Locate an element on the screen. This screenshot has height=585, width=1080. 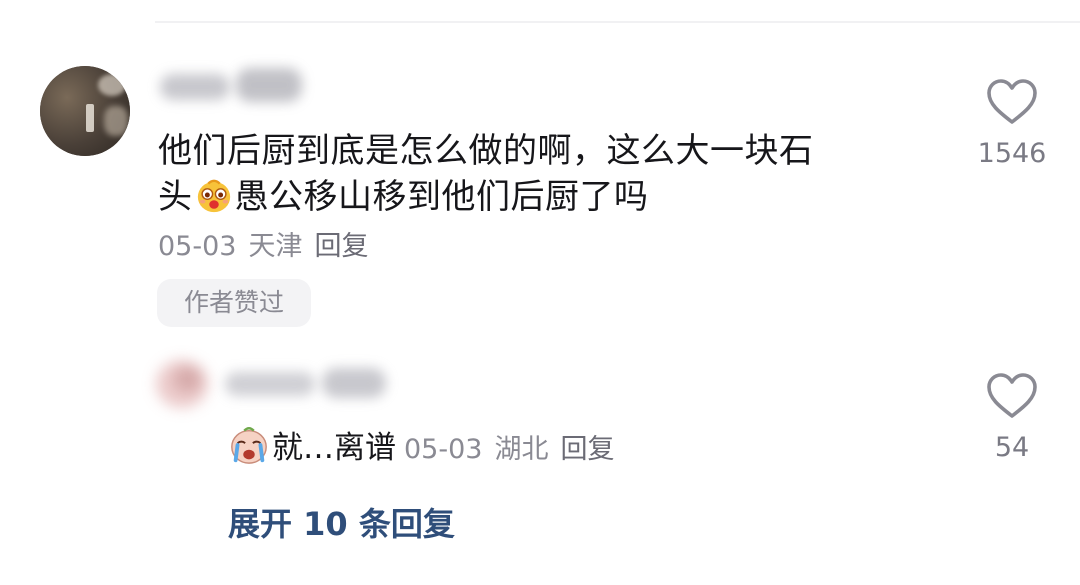
reply-meta: 05-03 湖北 回复 is located at coordinates (515, 449).